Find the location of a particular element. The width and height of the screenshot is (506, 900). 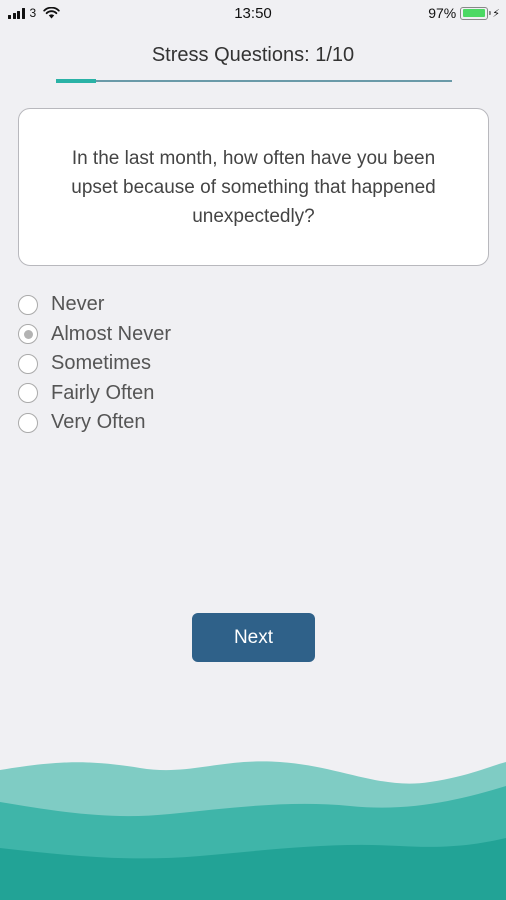

option-label: Almost Never is located at coordinates (111, 333).